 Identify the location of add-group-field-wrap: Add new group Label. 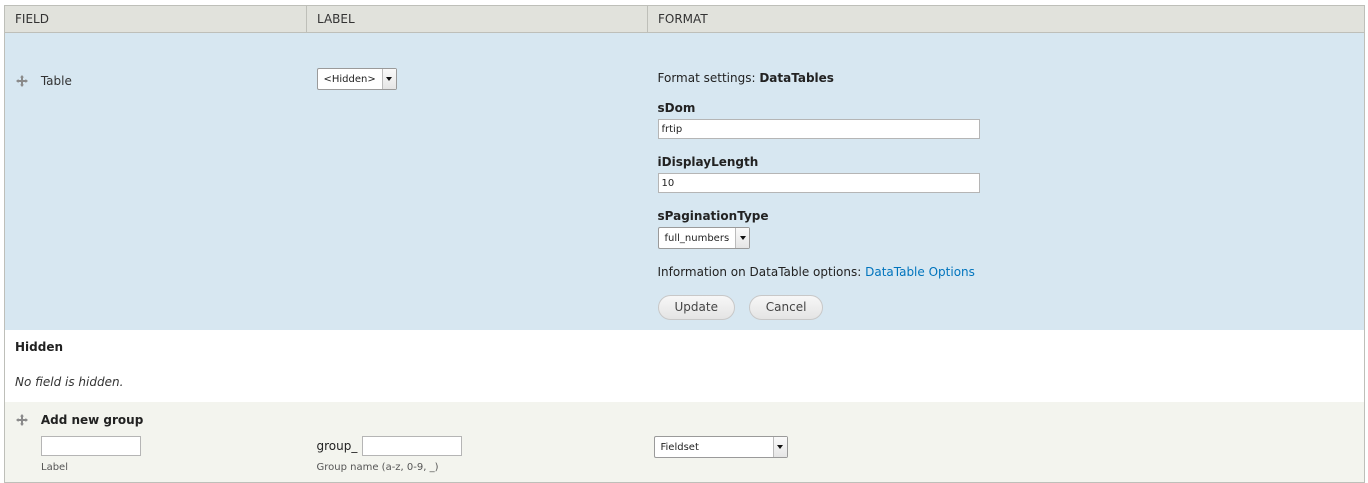
(156, 442).